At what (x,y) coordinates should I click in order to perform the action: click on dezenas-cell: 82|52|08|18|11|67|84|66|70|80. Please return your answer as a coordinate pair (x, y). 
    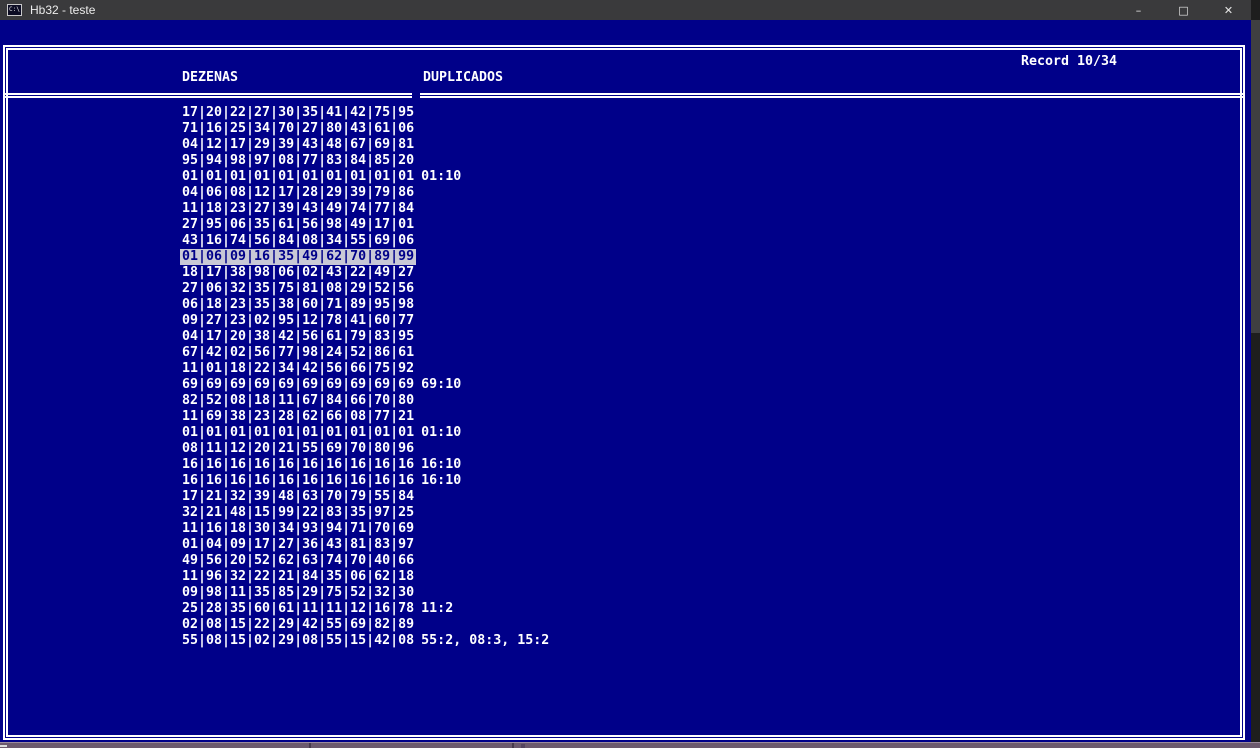
    Looking at the image, I should click on (298, 400).